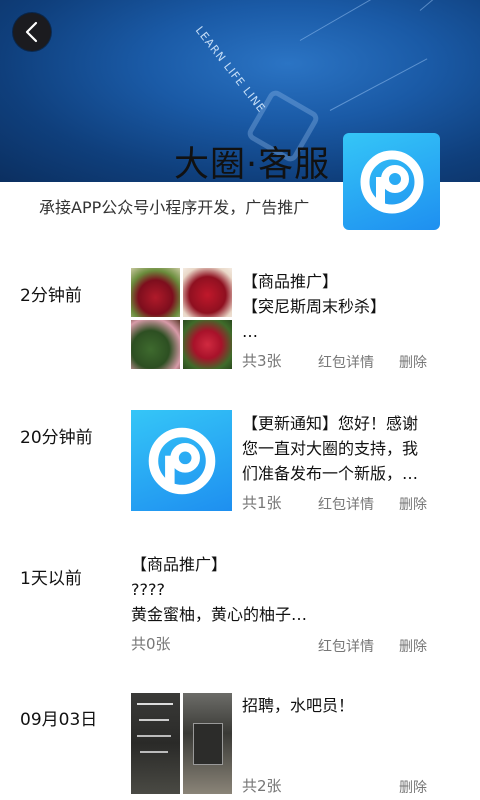 The height and width of the screenshot is (800, 480). I want to click on post-text: 招聘，水吧员！, so click(352, 705).